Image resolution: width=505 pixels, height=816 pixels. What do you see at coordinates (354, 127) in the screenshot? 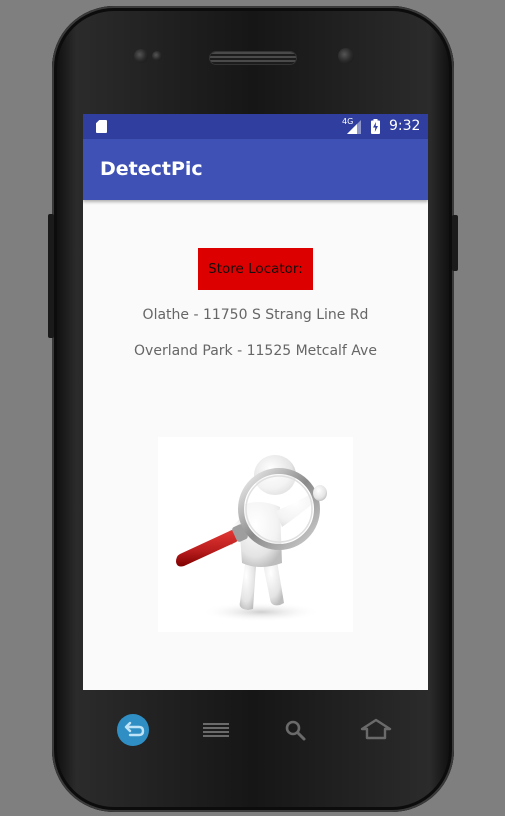
I see `cell-signal-icon` at bounding box center [354, 127].